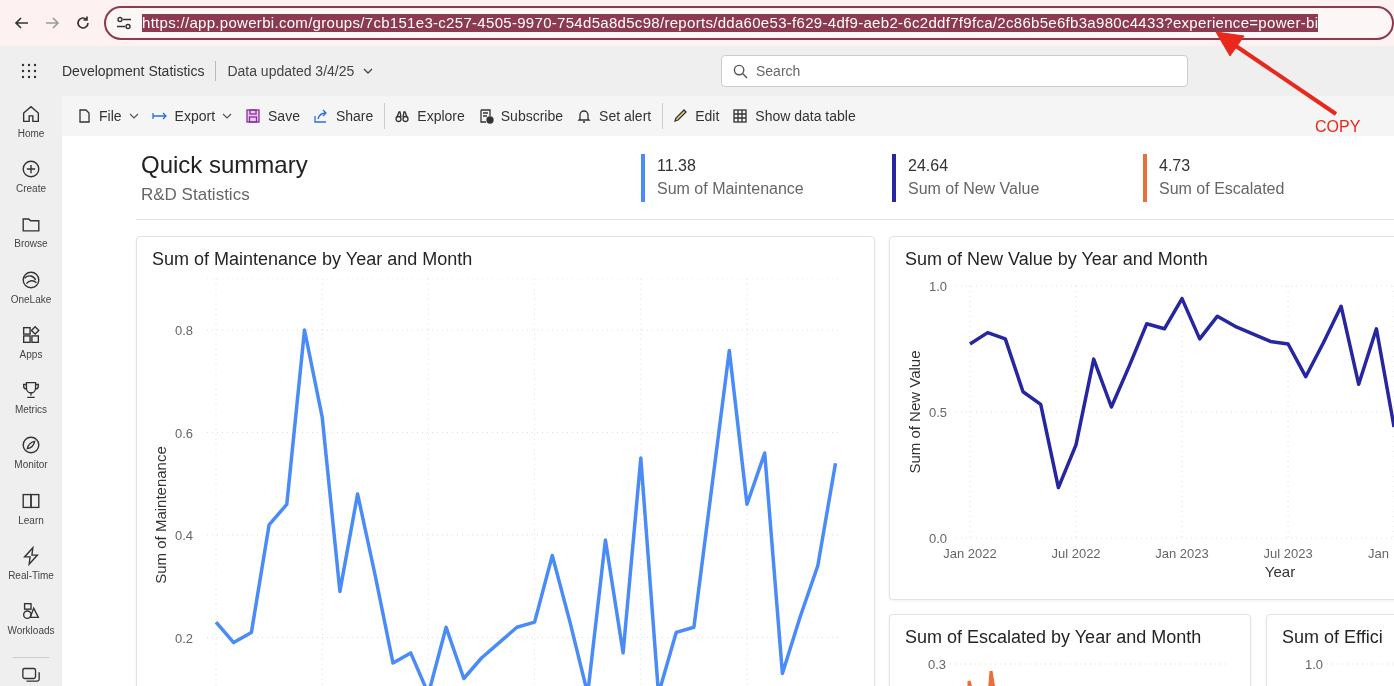 This screenshot has height=686, width=1394. Describe the element at coordinates (485, 116) in the screenshot. I see `subscribe-icon` at that location.